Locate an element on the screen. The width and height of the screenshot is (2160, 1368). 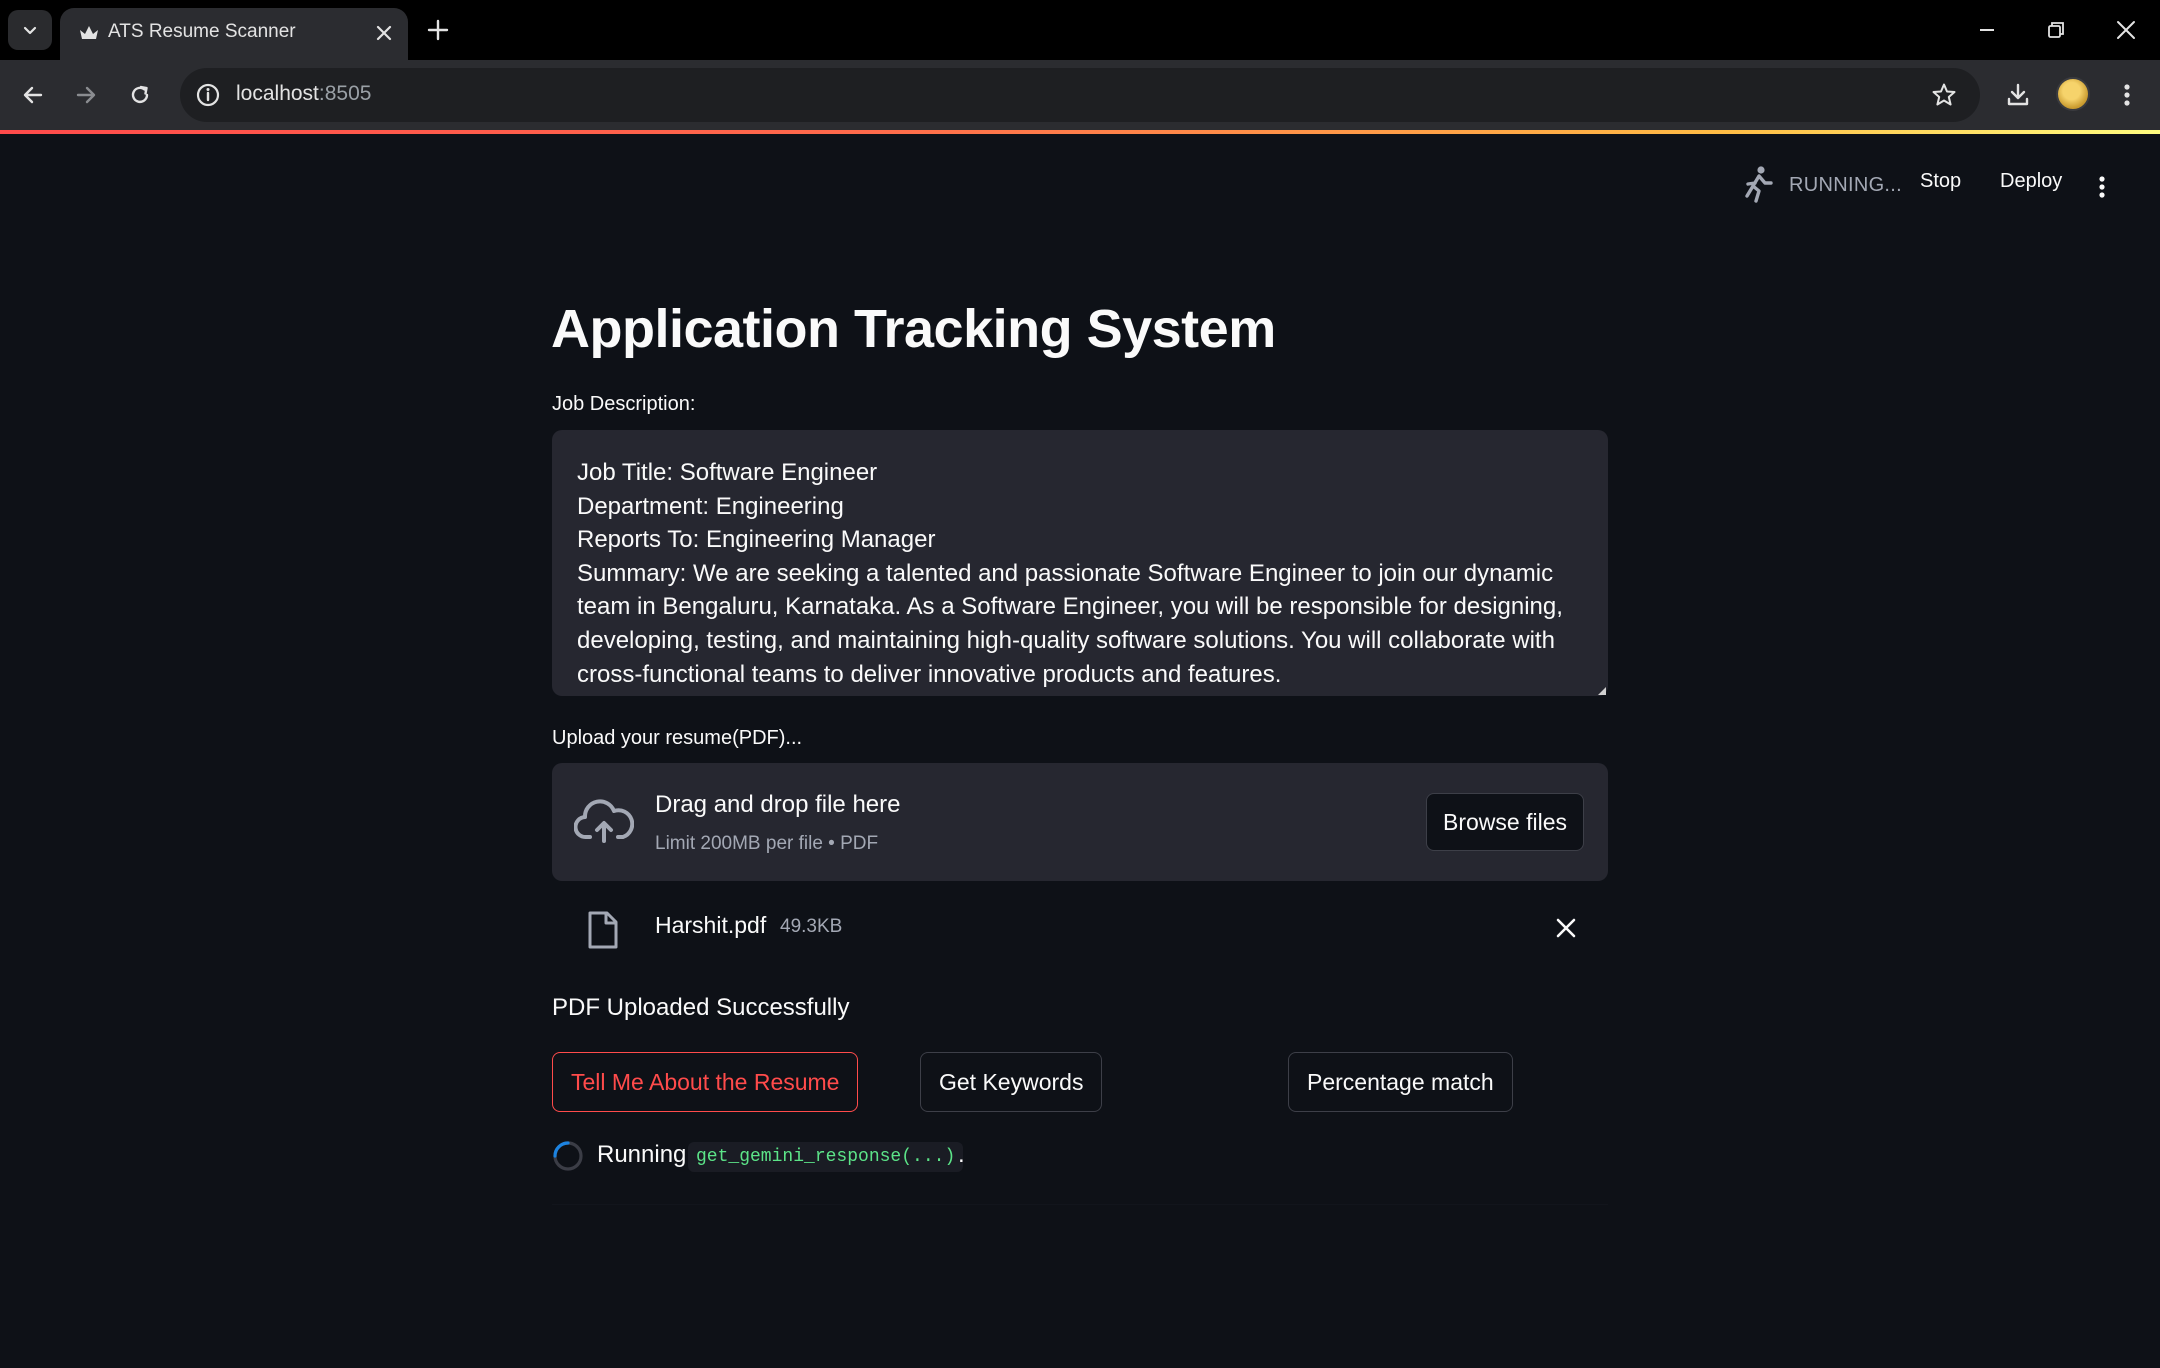
cloud-upload-icon is located at coordinates (604, 821).